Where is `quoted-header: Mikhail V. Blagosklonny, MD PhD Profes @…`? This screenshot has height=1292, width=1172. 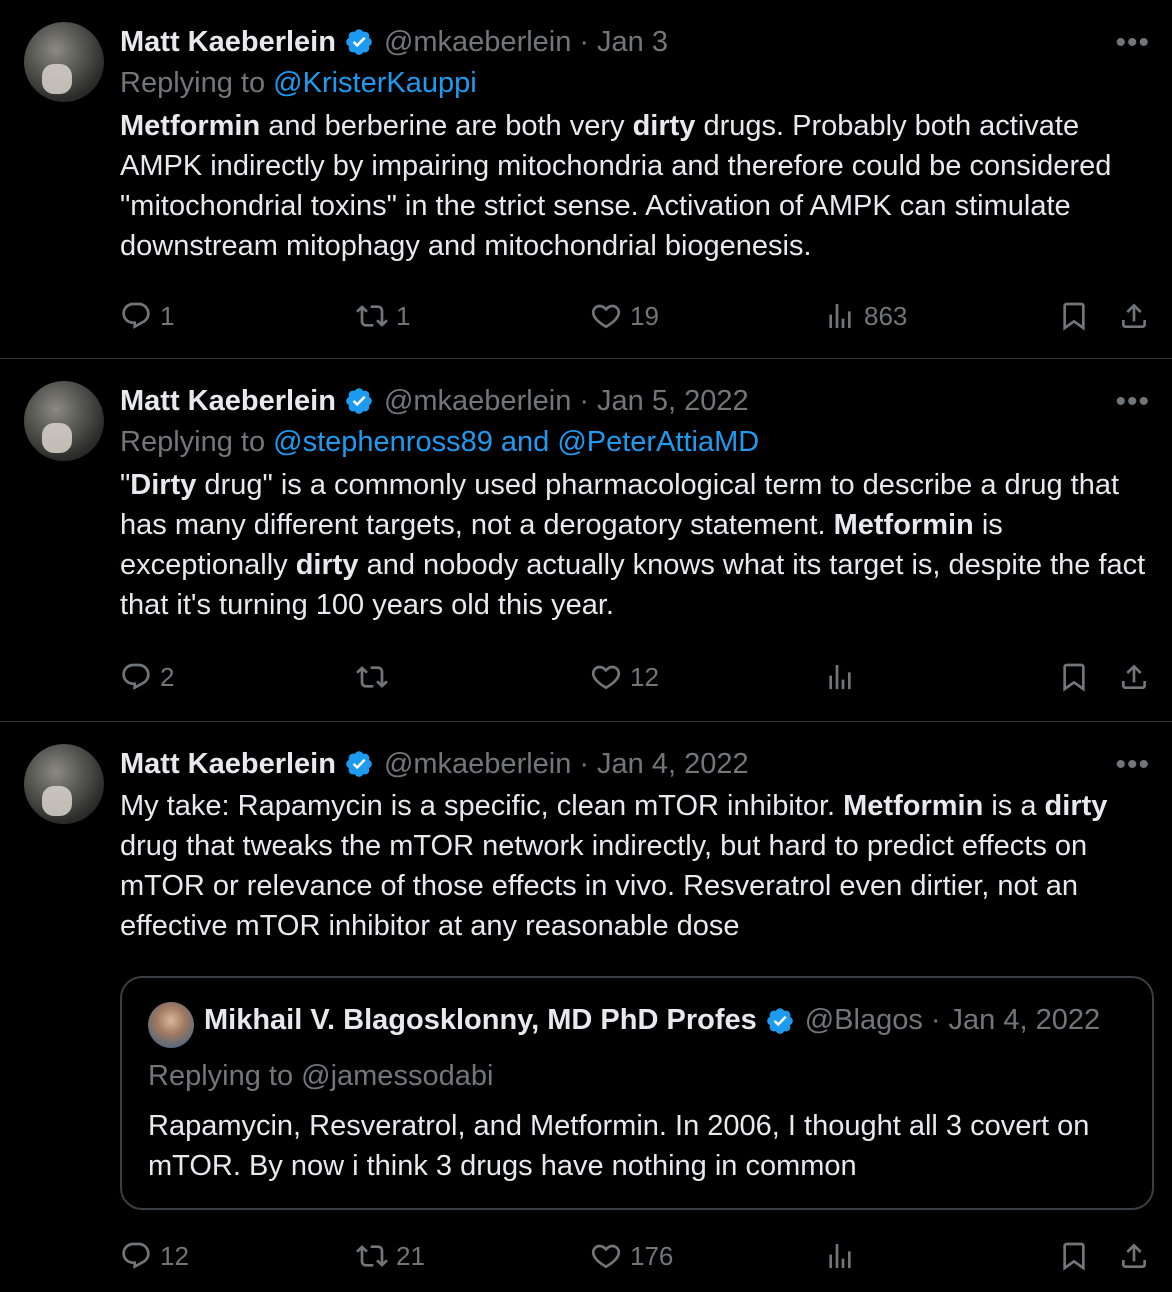
quoted-header: Mikhail V. Blagosklonny, MD PhD Profes @… is located at coordinates (652, 1020).